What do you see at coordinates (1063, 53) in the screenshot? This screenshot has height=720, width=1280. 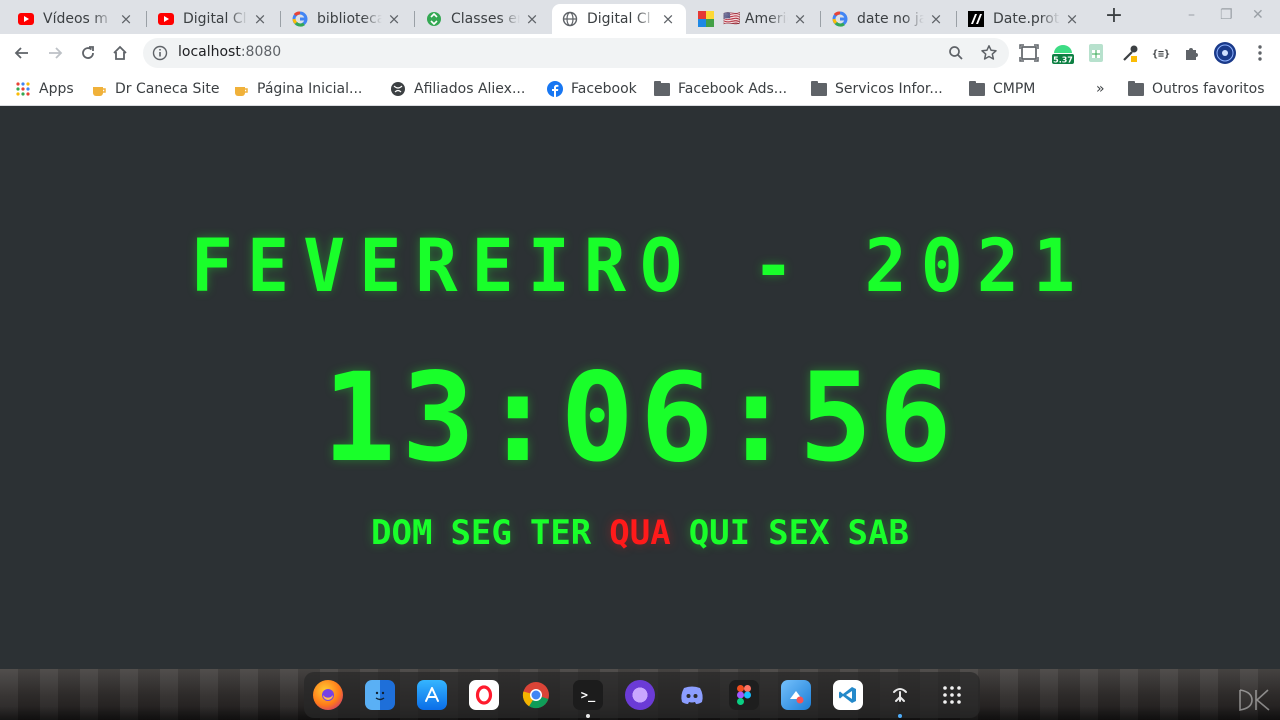 I see `android-extension-icon: 5.37` at bounding box center [1063, 53].